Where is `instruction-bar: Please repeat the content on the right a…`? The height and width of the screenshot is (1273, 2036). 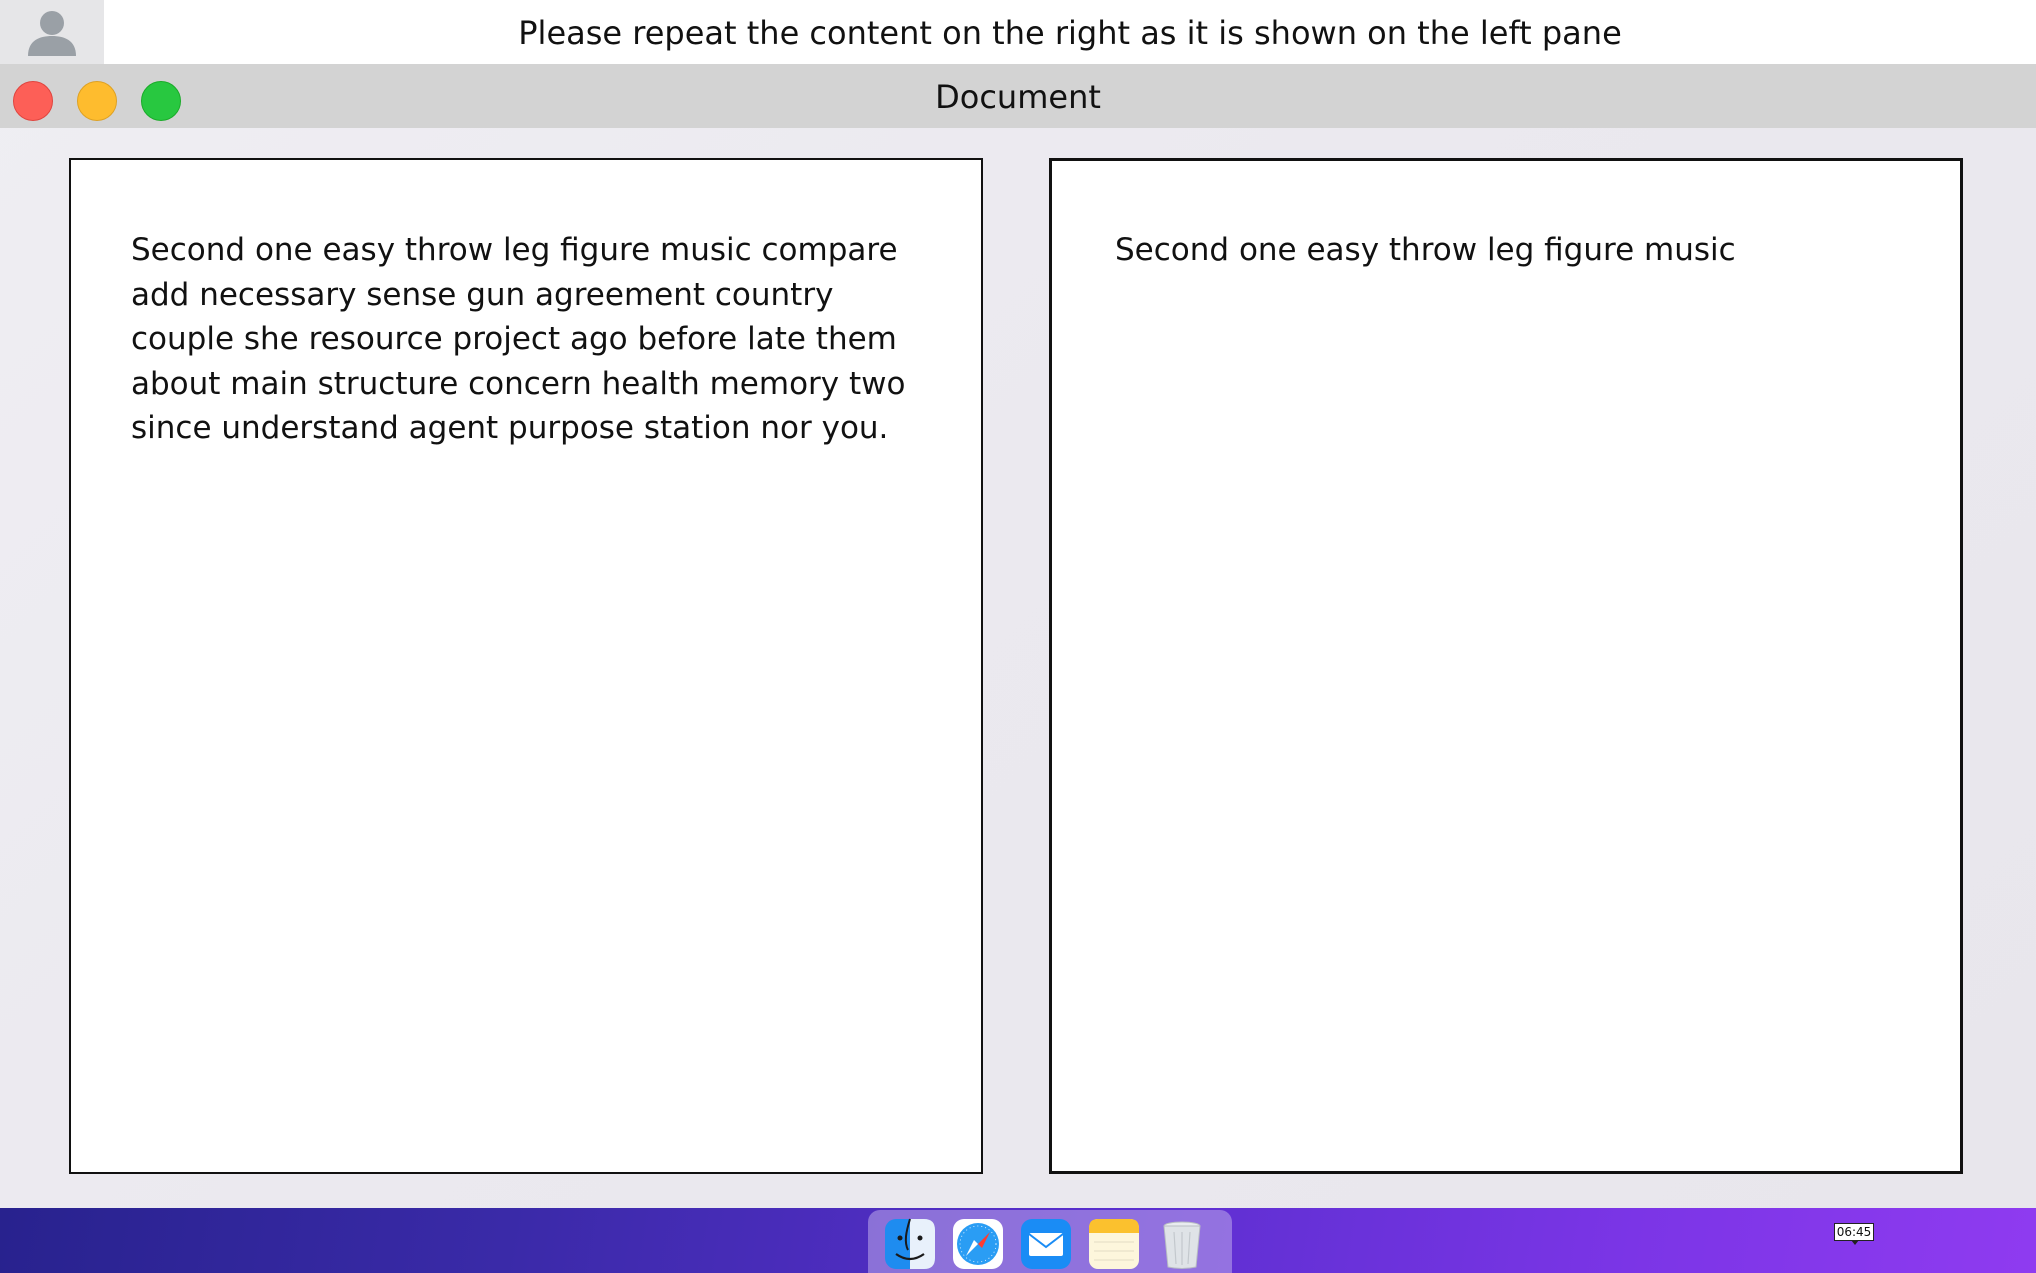 instruction-bar: Please repeat the content on the right a… is located at coordinates (1018, 32).